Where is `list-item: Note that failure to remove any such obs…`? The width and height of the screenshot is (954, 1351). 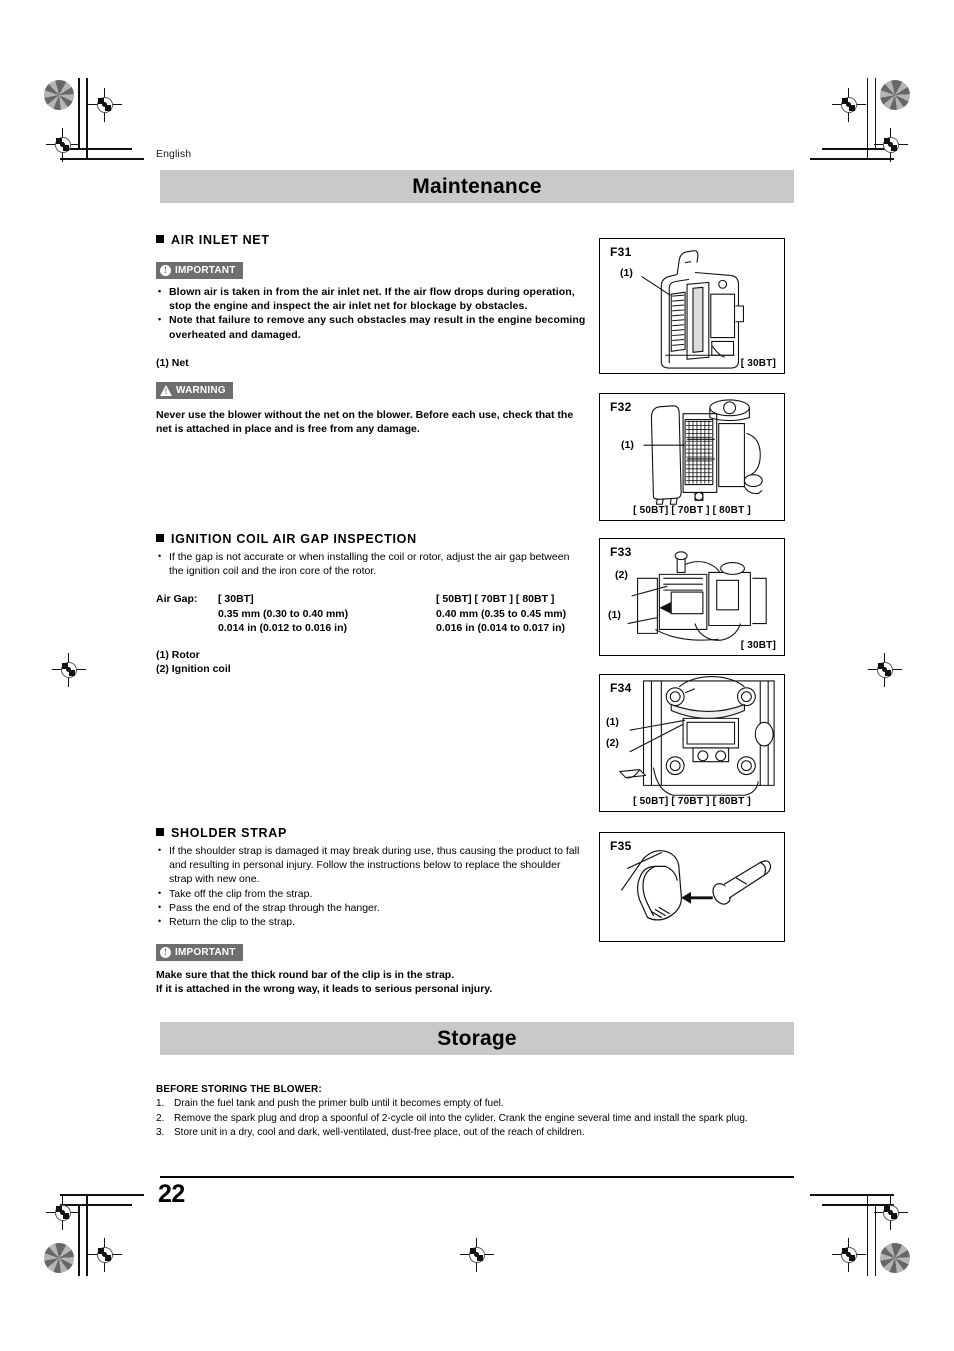 list-item: Note that failure to remove any such obs… is located at coordinates (371, 326).